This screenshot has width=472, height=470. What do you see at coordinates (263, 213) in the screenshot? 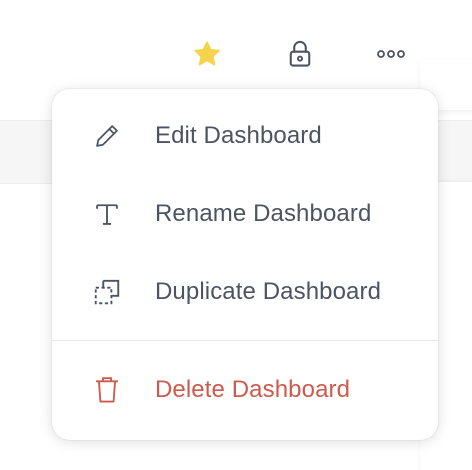
I see `menu-item-label: Rename Dashboard` at bounding box center [263, 213].